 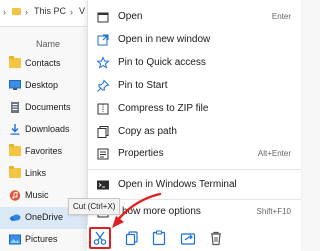 I want to click on menu-item-label: Pin to Start, so click(x=143, y=85).